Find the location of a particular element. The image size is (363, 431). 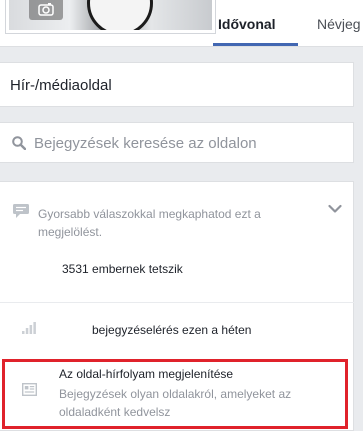

divider is located at coordinates (177, 302).